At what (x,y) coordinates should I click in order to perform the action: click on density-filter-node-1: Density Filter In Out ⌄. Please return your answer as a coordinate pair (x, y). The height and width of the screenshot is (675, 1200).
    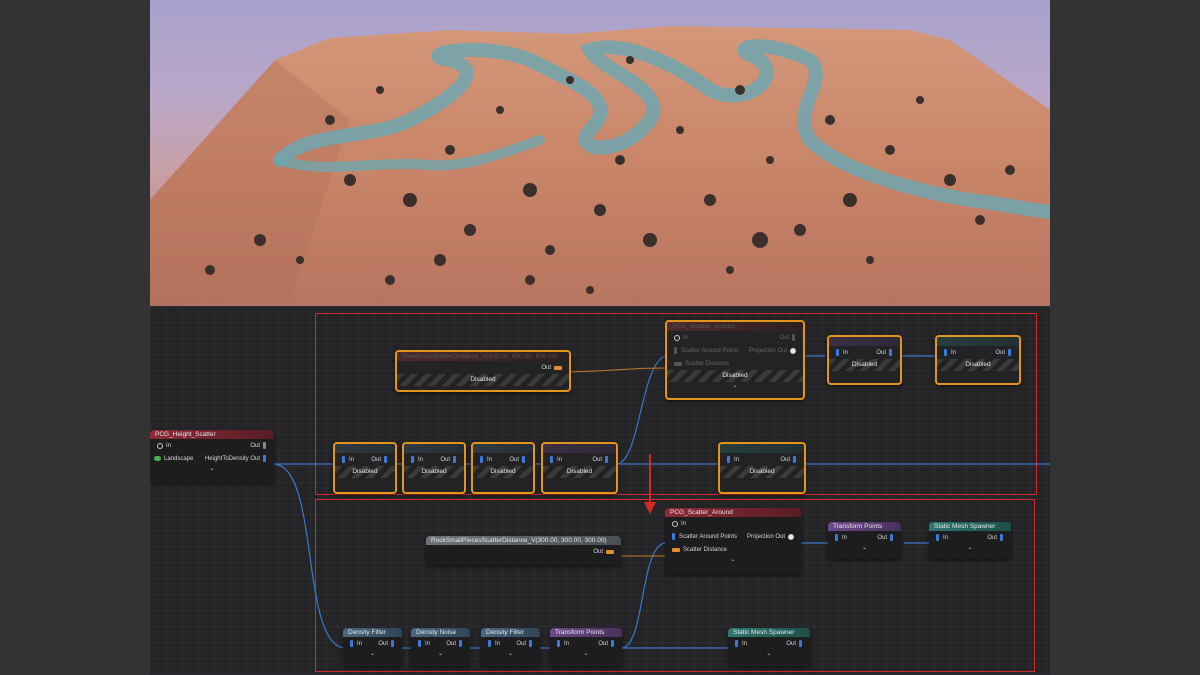
    Looking at the image, I should click on (372, 647).